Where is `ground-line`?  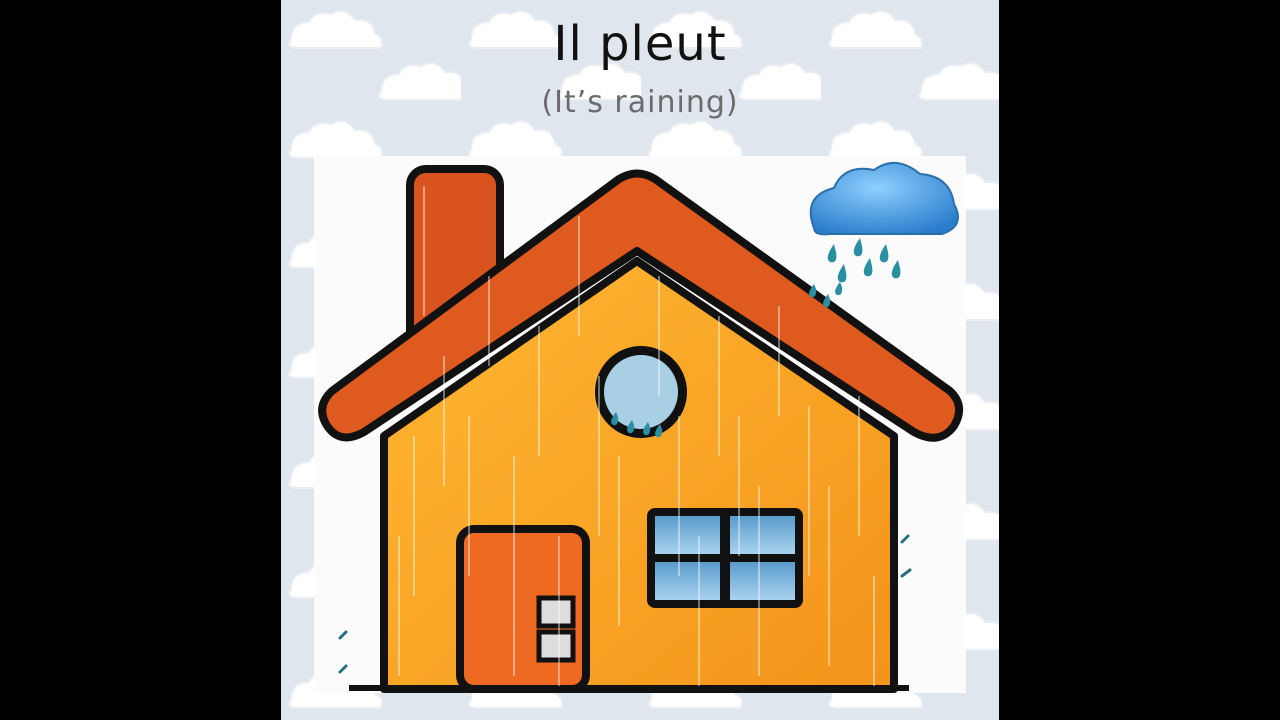
ground-line is located at coordinates (629, 688).